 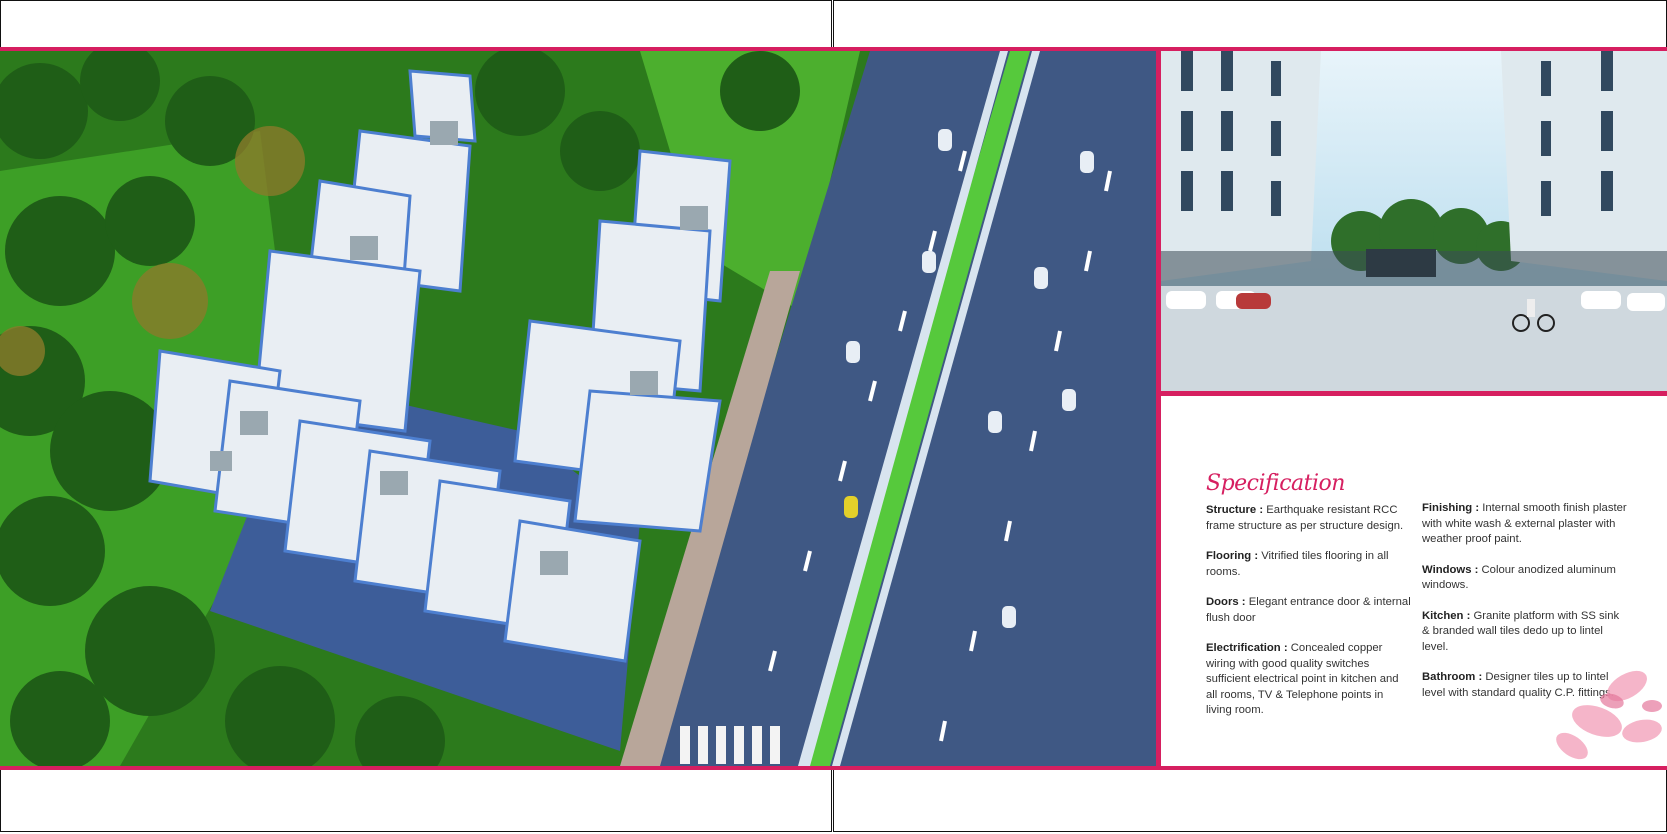 I want to click on bottom-accent-band, so click(x=833, y=768).